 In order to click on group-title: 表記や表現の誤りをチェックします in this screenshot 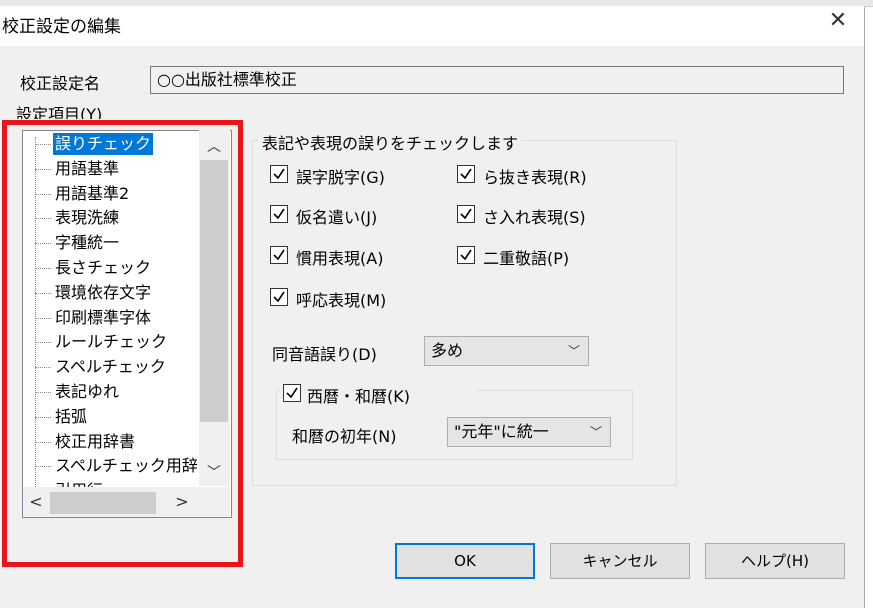, I will do `click(390, 142)`.